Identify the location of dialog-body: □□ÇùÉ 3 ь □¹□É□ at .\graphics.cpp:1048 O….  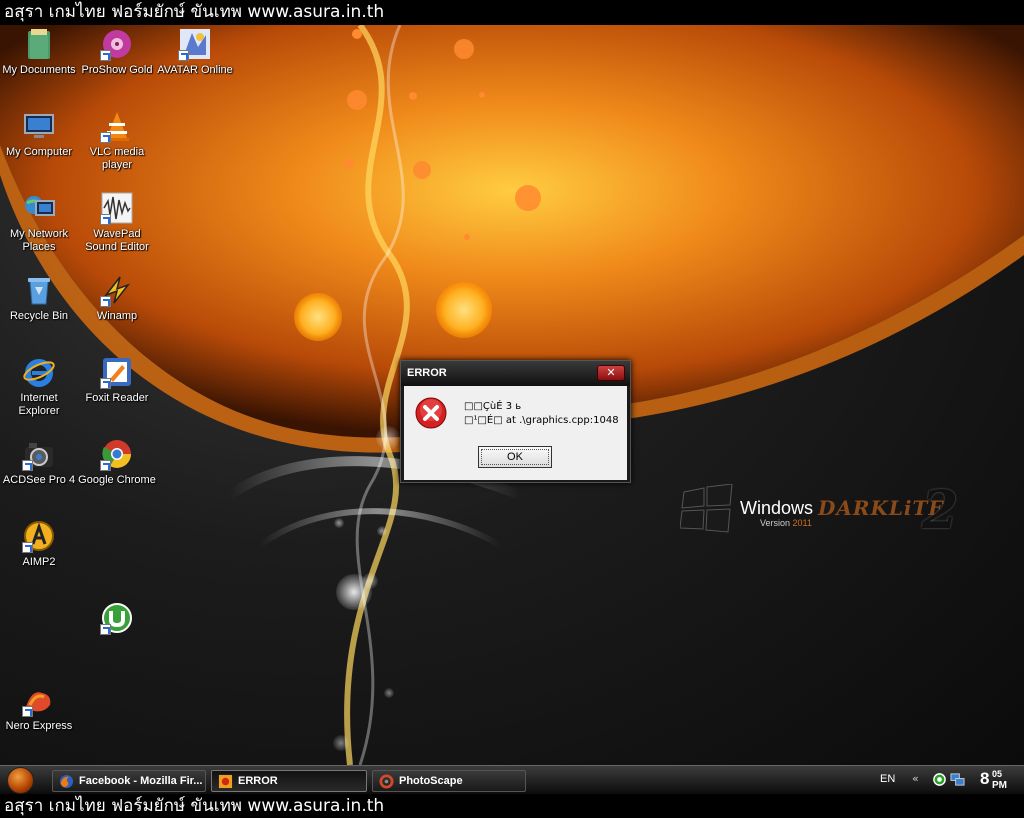
(515, 433).